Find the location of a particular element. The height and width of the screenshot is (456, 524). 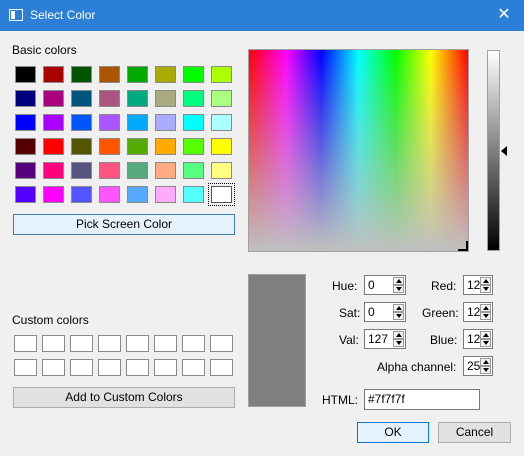

html-color-input: #7f7f7f is located at coordinates (422, 399).